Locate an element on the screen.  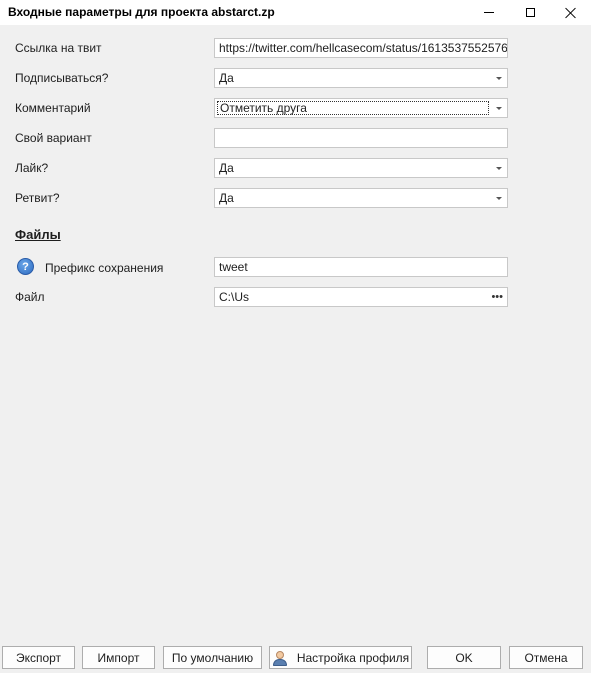
own-variant-label: Свой вариант is located at coordinates (53, 138).